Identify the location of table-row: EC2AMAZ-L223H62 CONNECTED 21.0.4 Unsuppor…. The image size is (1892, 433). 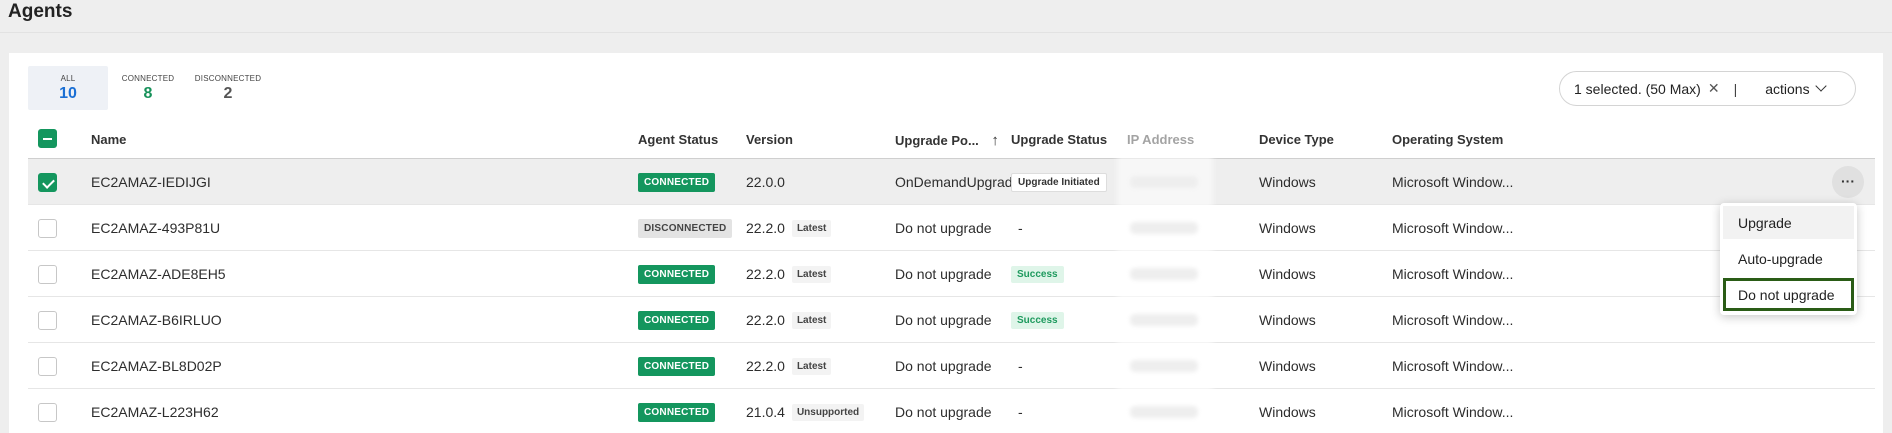
(951, 411).